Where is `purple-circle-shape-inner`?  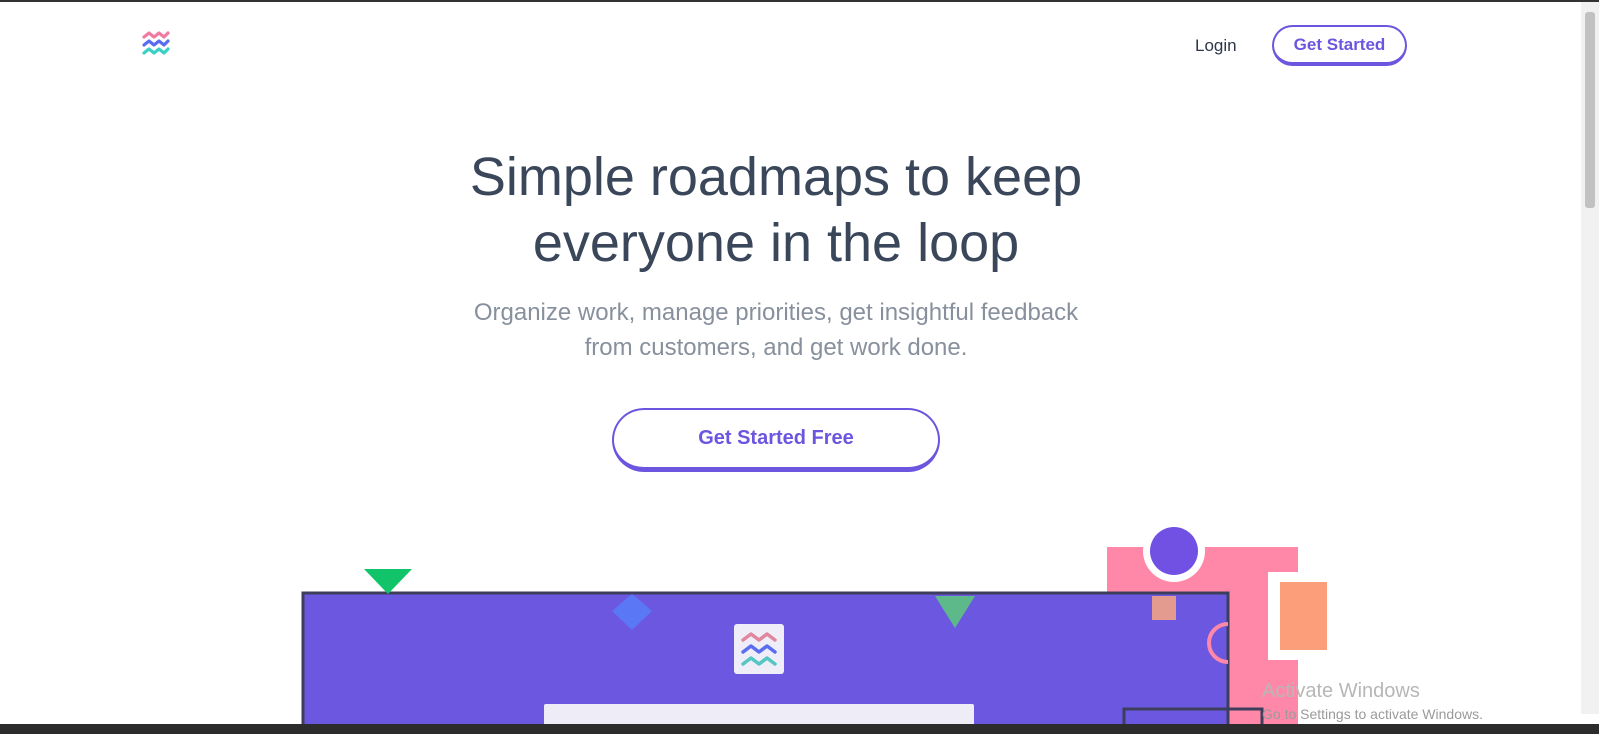
purple-circle-shape-inner is located at coordinates (1174, 551).